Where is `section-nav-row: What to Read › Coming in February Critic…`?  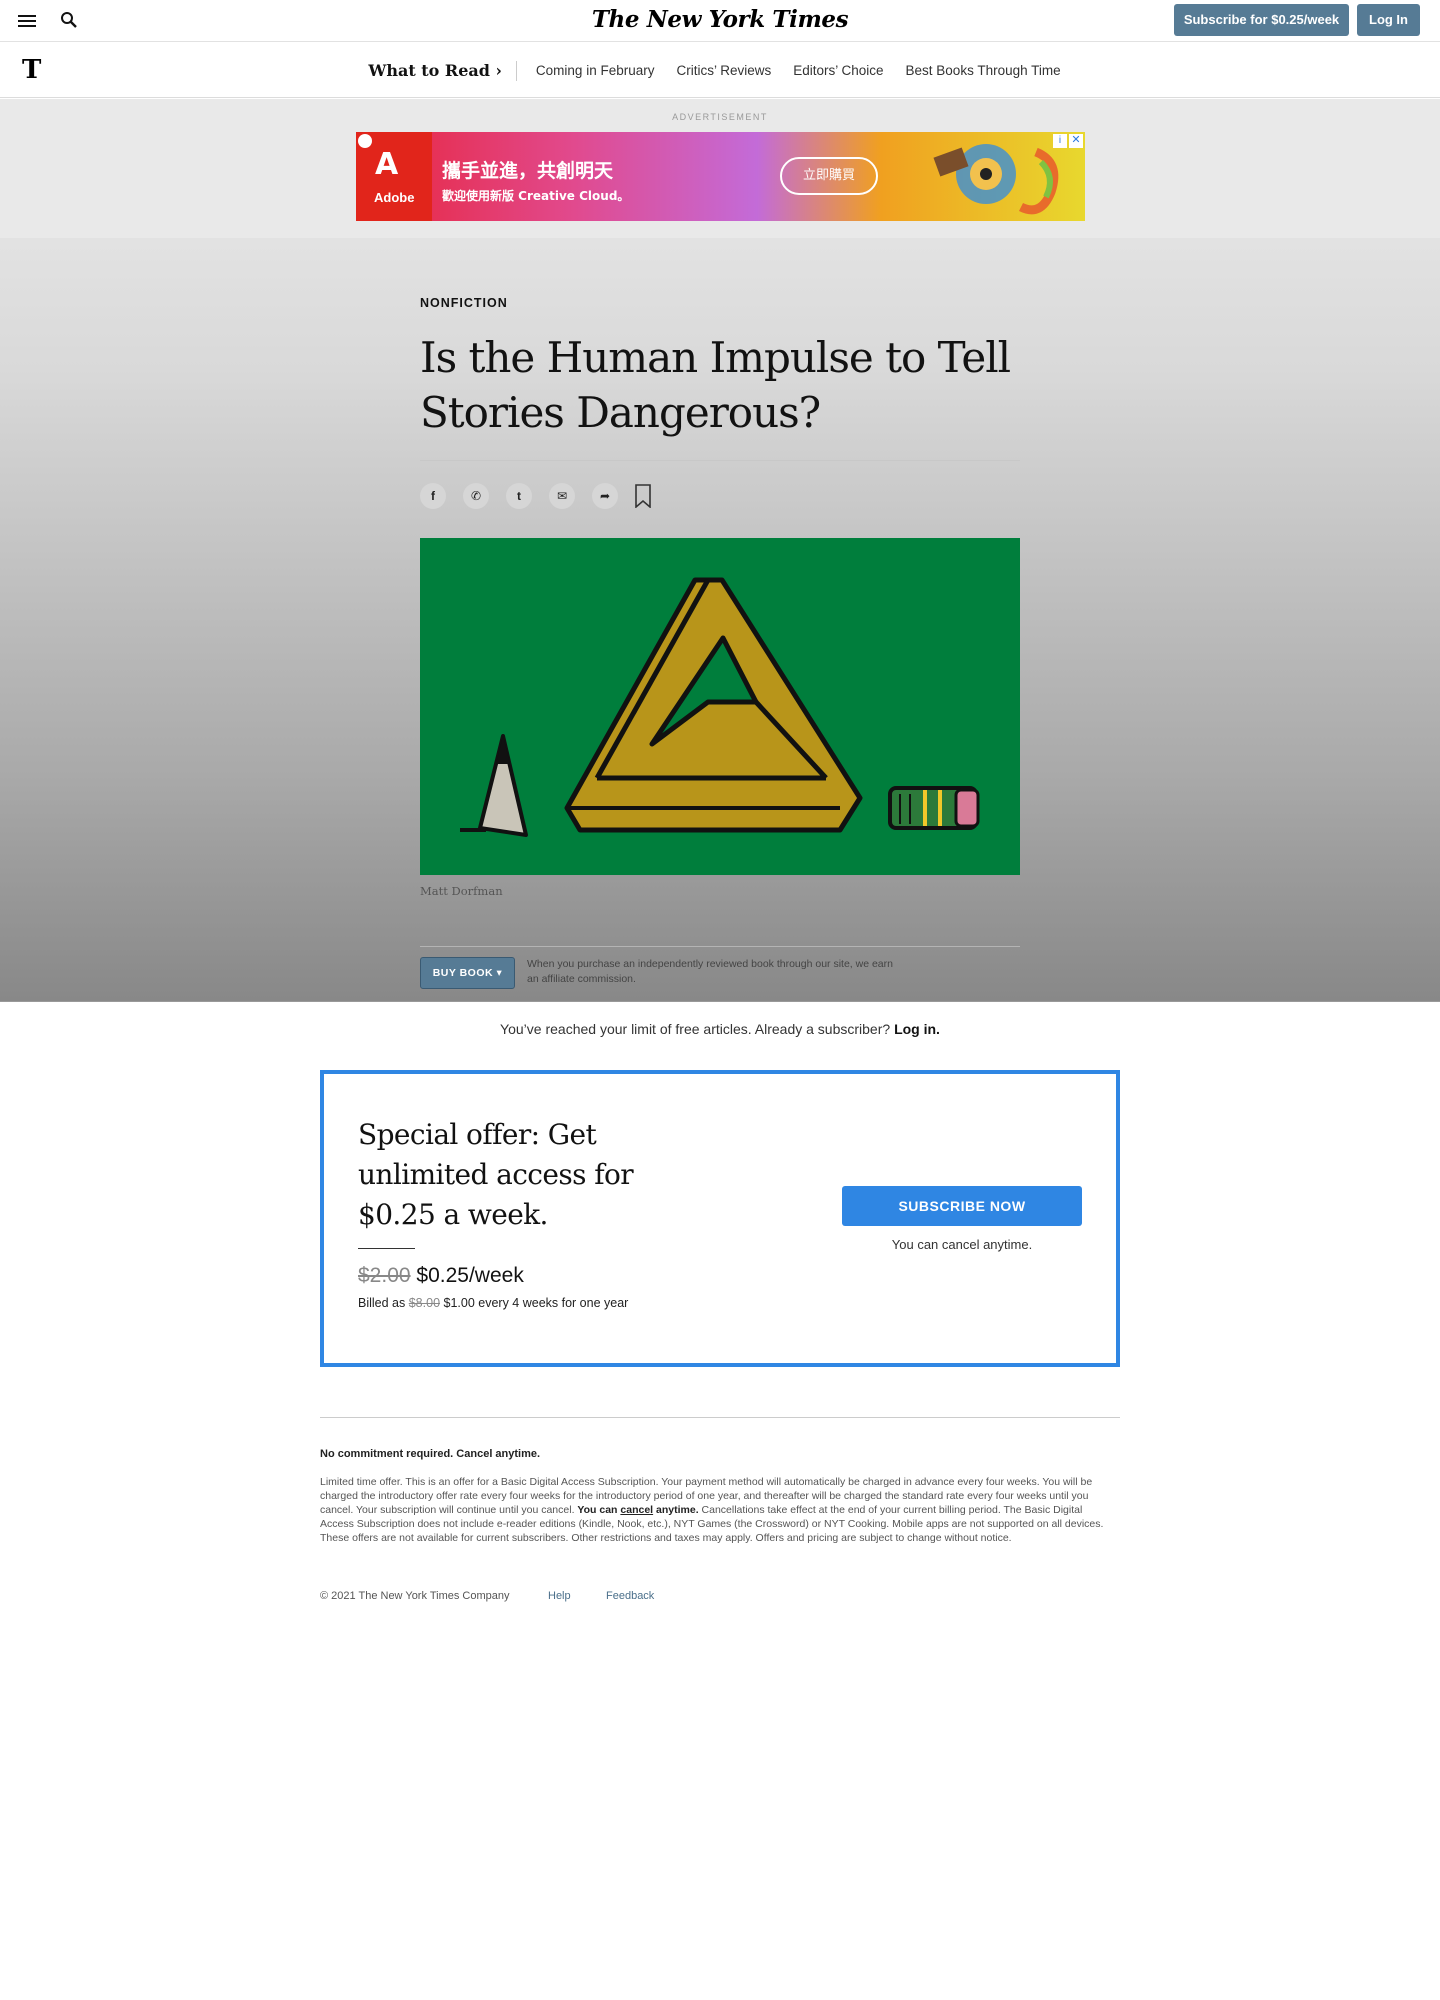
section-nav-row: What to Read › Coming in February Critic… is located at coordinates (720, 70).